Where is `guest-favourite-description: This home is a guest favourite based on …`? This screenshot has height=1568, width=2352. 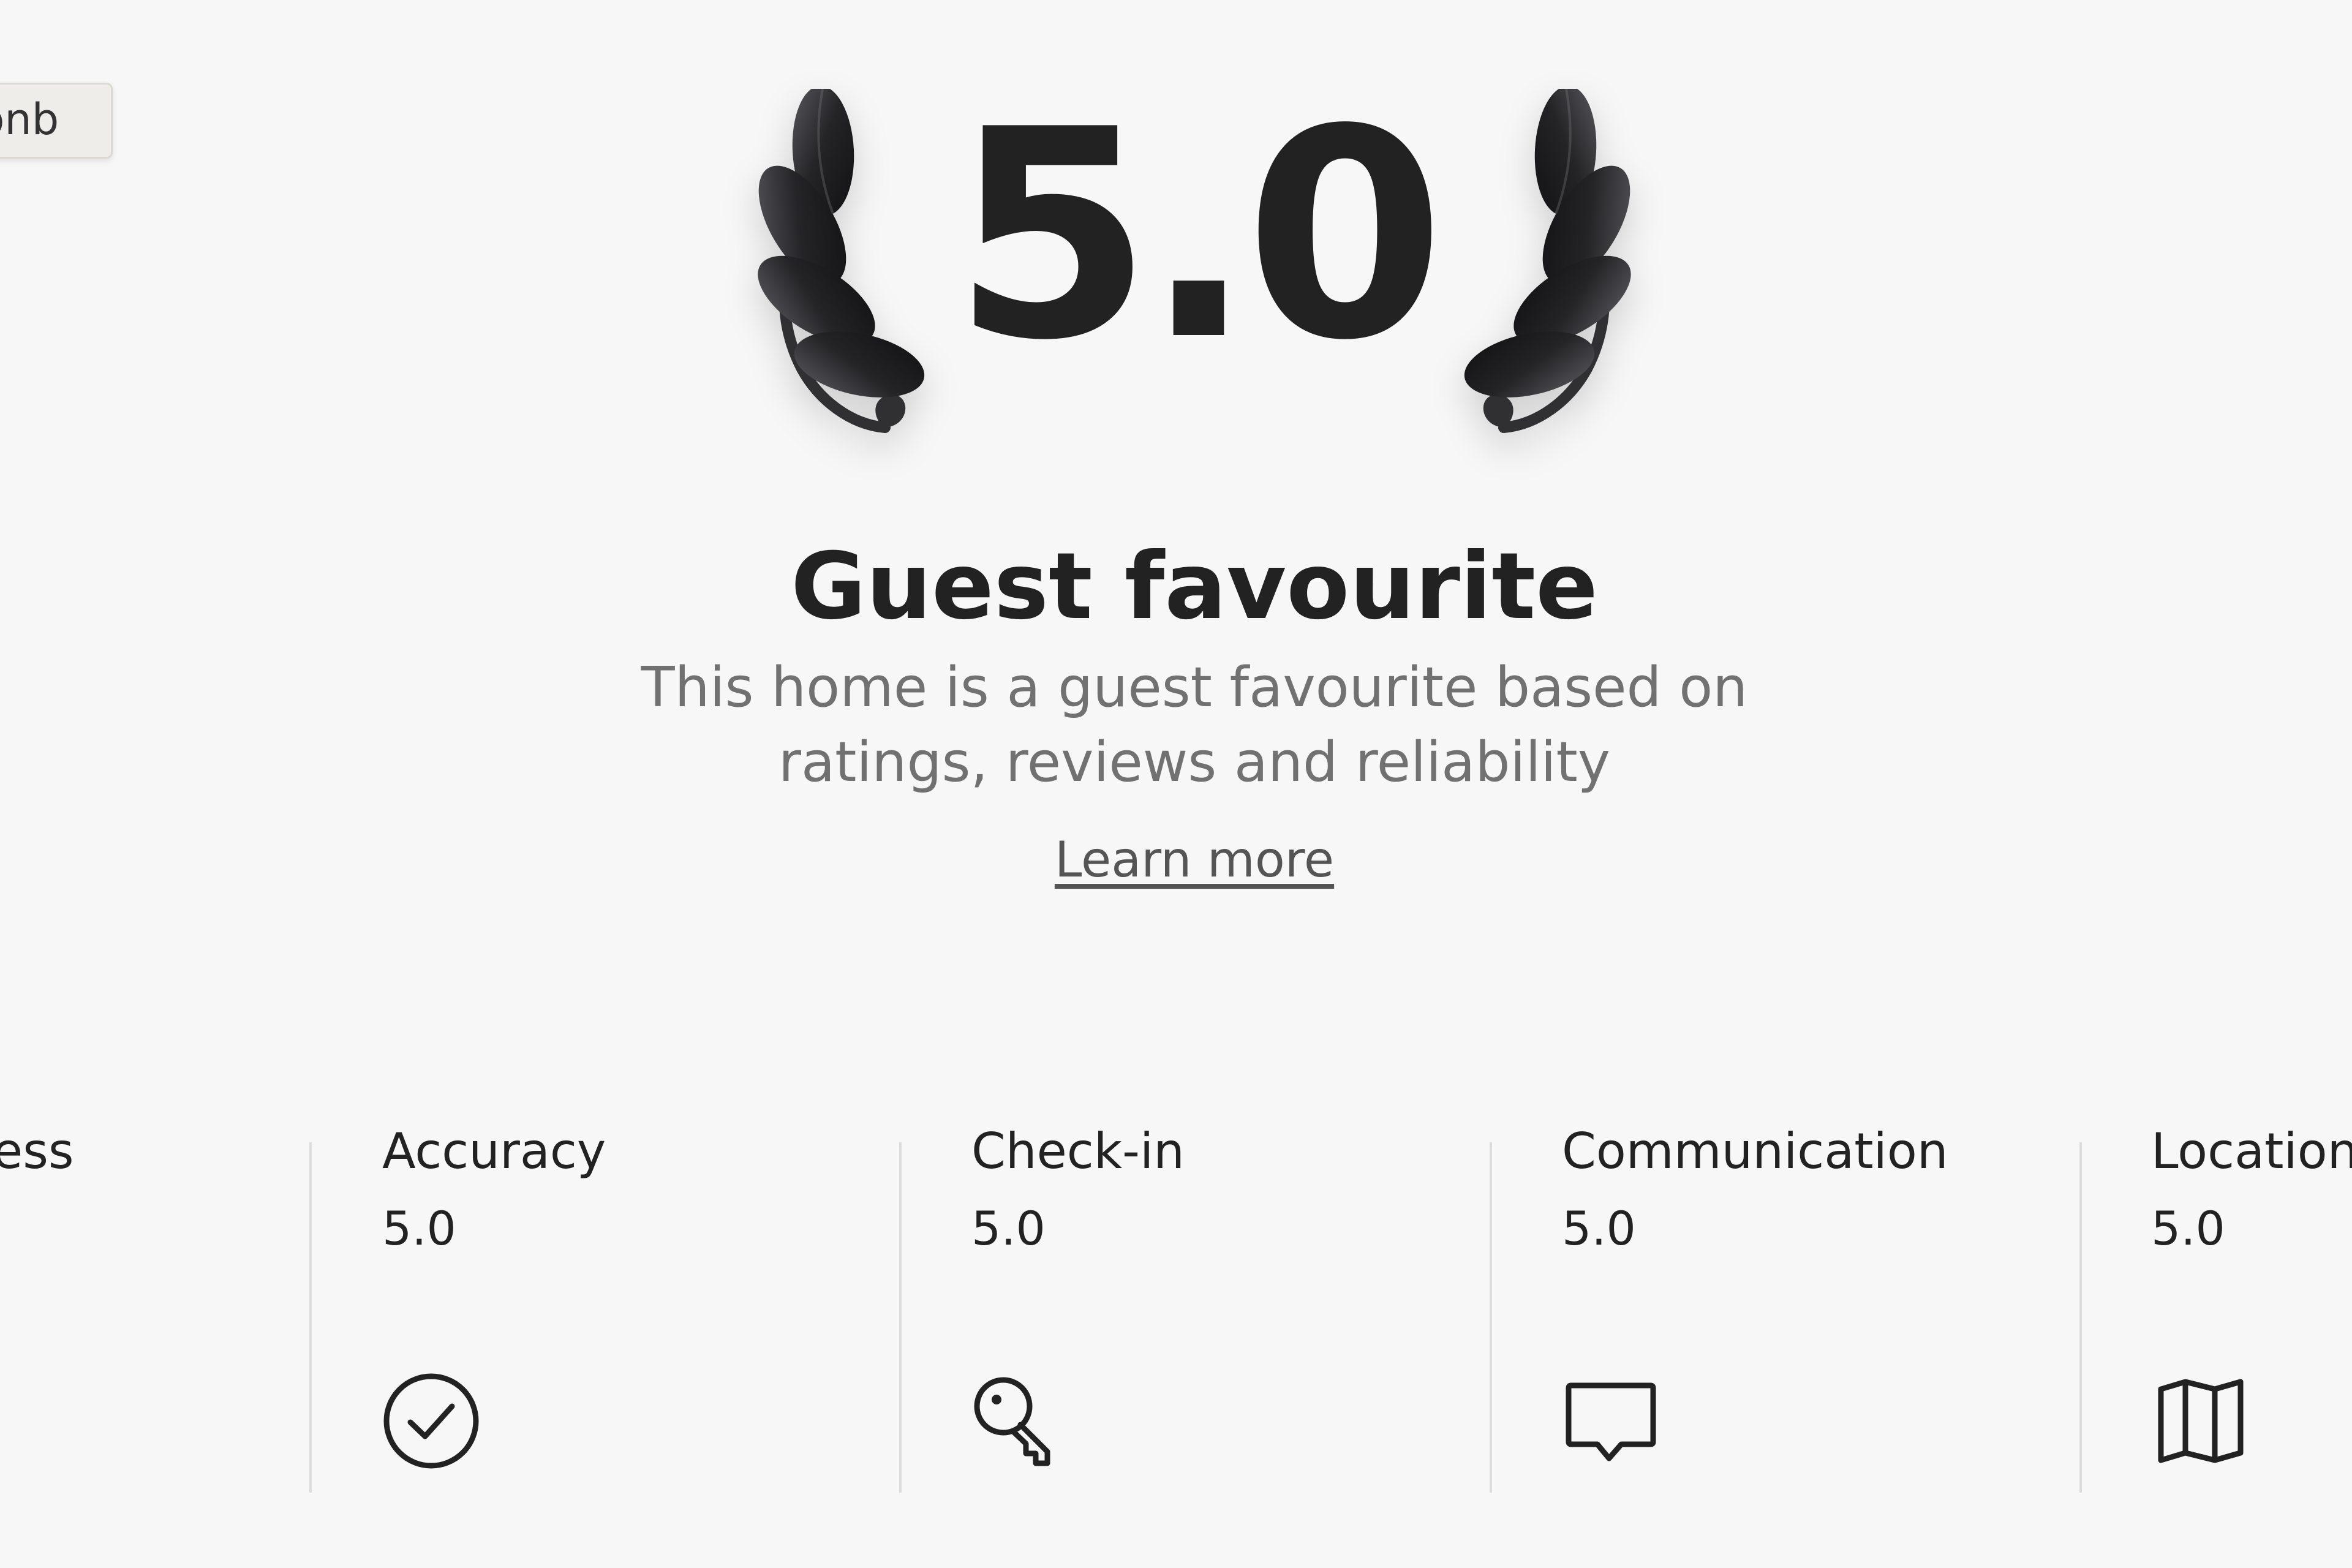
guest-favourite-description: This home is a guest favourite based on … is located at coordinates (1194, 725).